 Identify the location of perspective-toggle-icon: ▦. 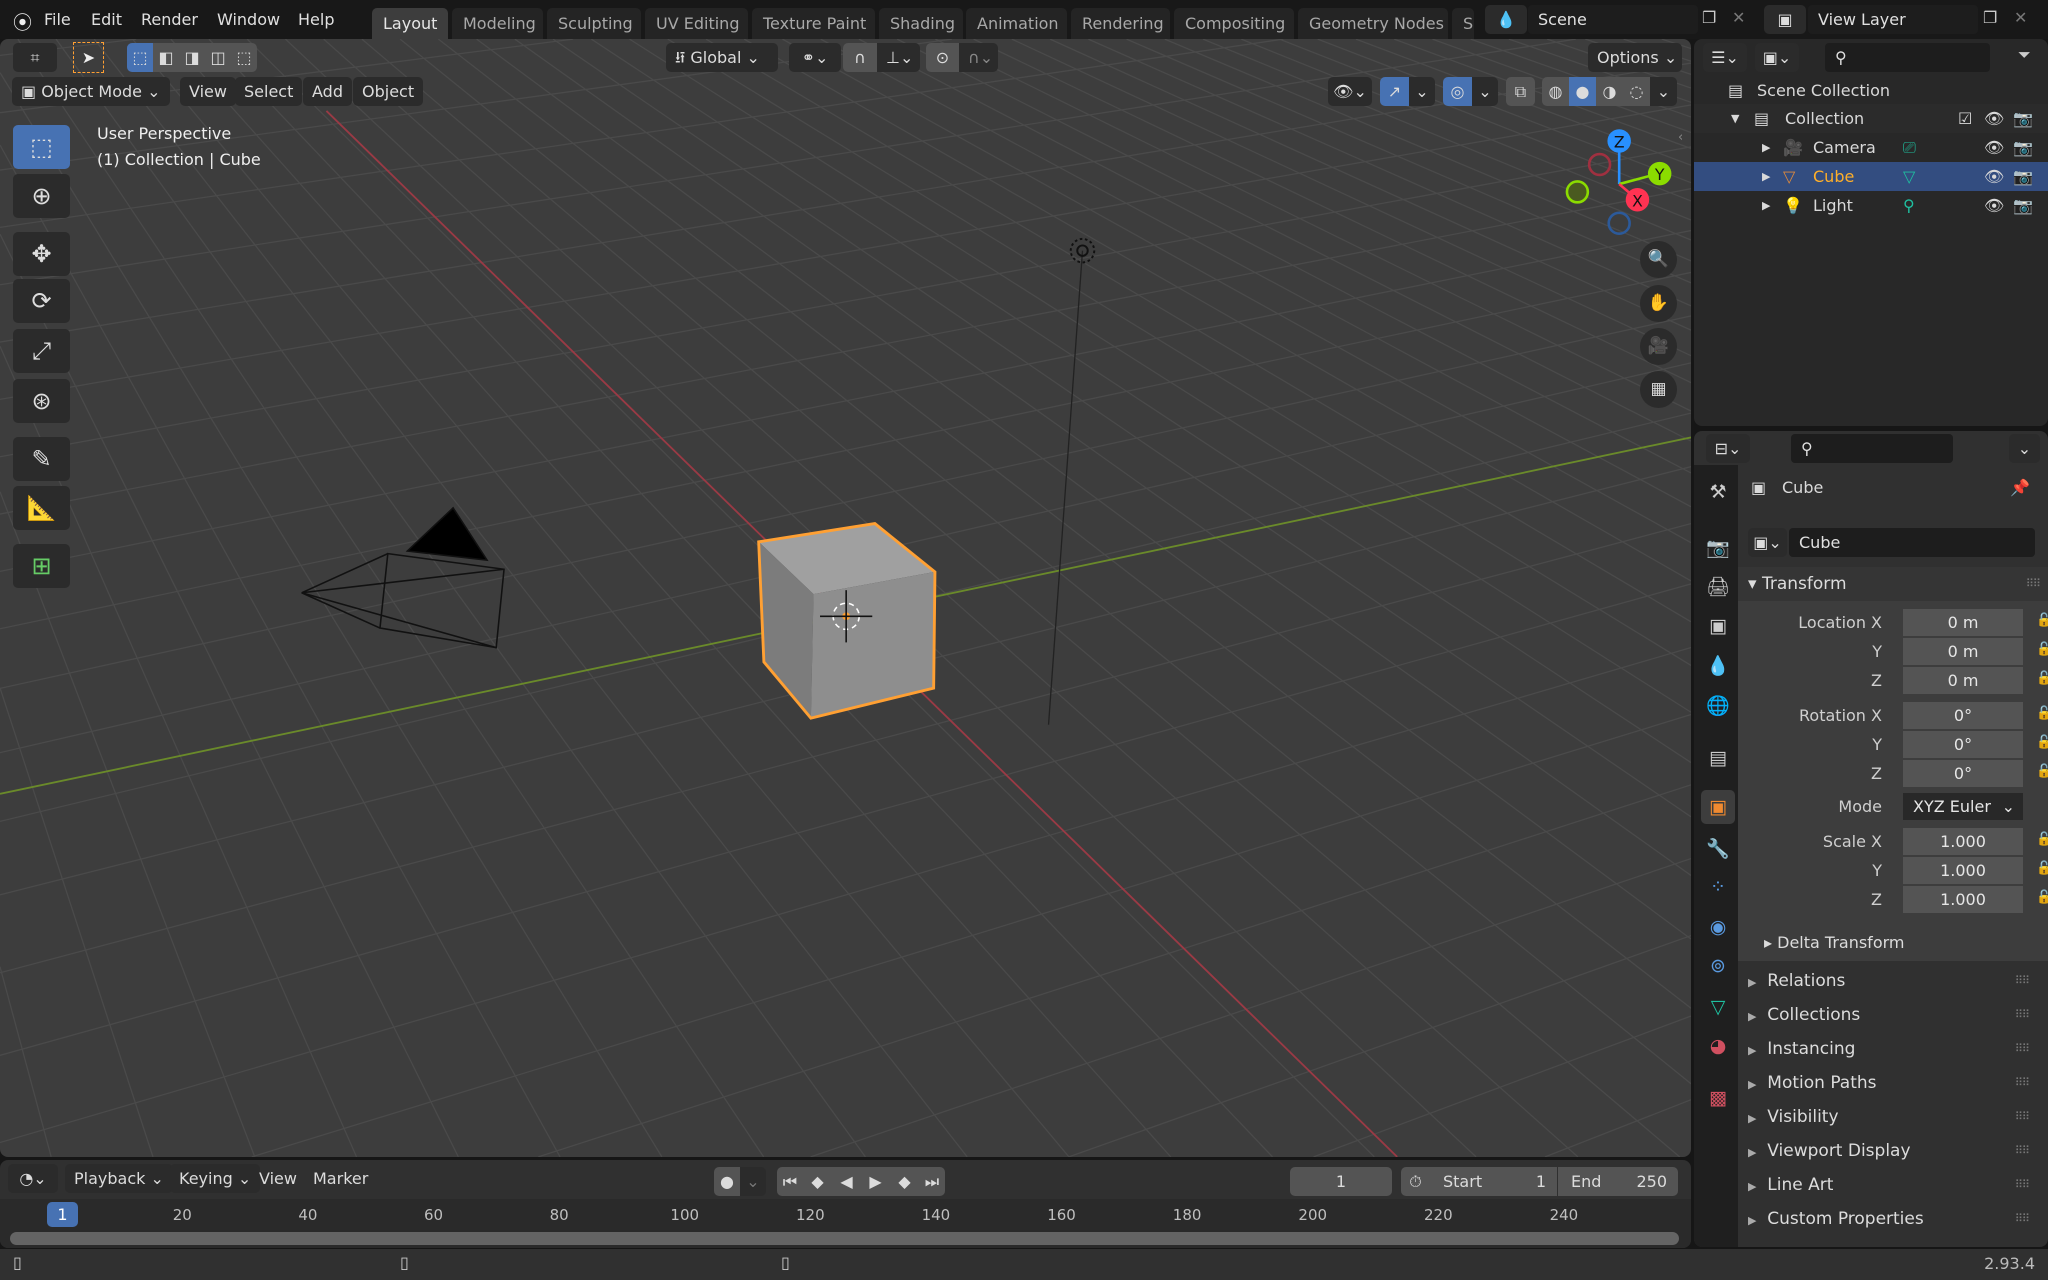
(1658, 389).